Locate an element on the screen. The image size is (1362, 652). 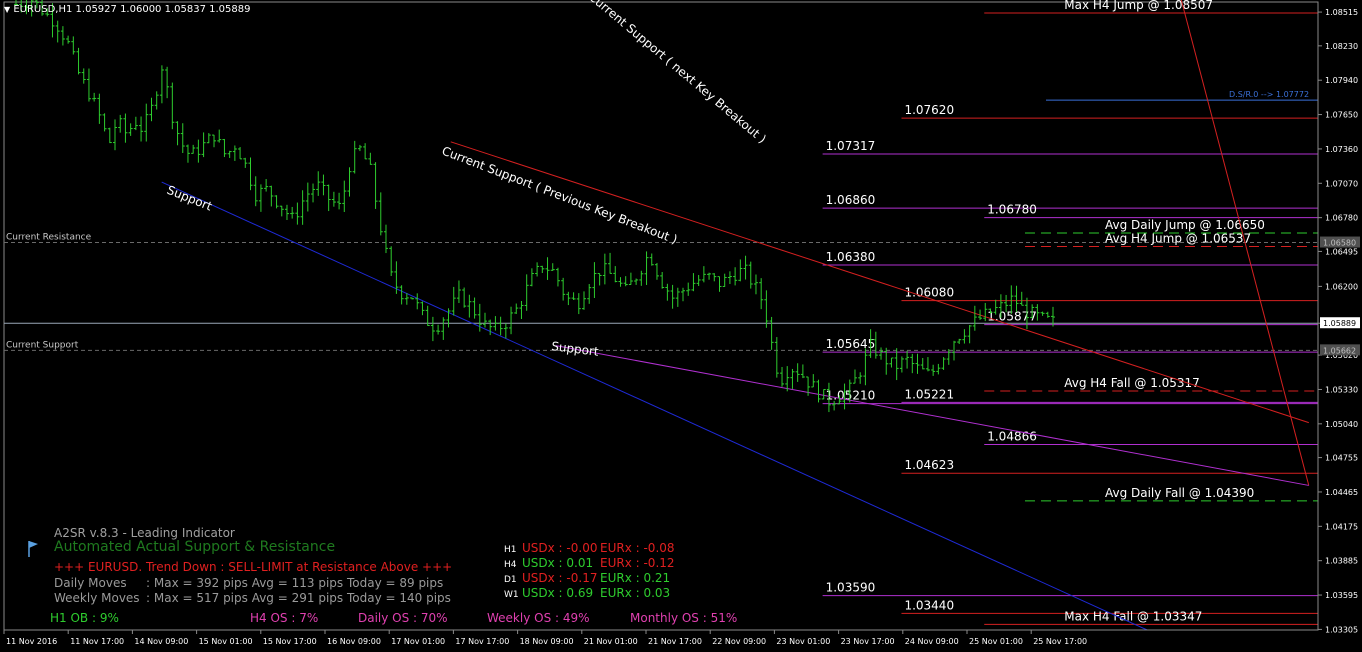
os-item: Daily OS : 70% is located at coordinates (403, 618).